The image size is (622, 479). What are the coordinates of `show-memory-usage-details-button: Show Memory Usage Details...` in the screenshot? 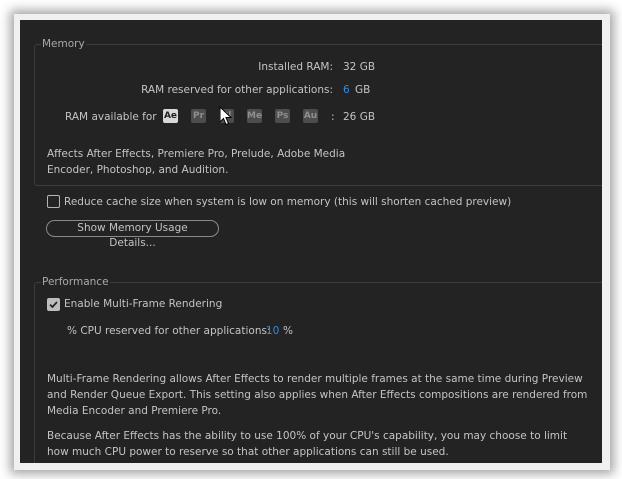 It's located at (132, 234).